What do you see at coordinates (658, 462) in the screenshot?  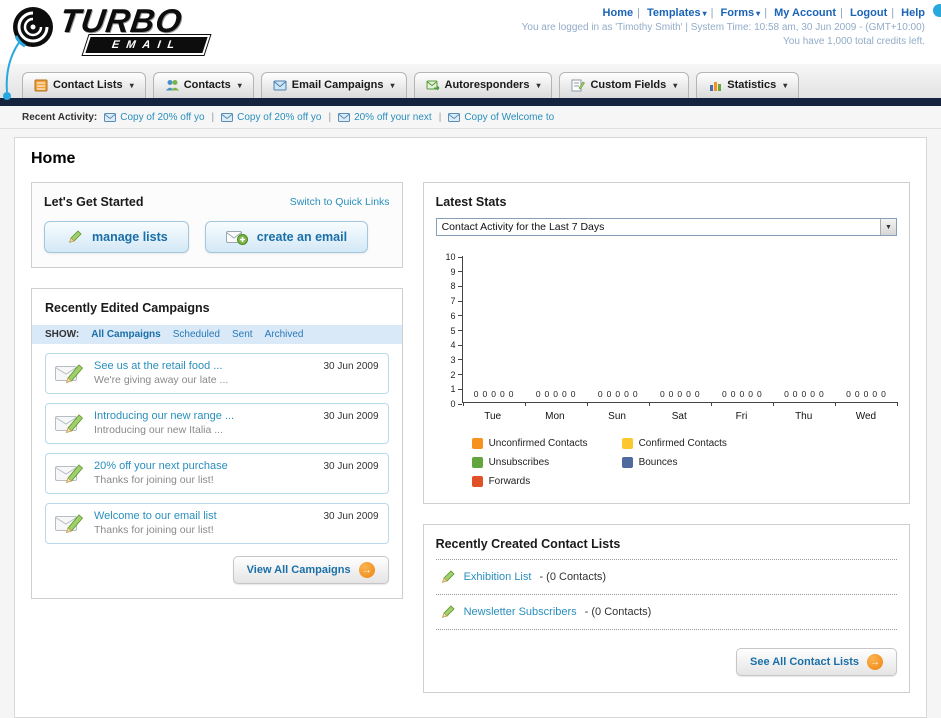 I see `legend-label: Bounces` at bounding box center [658, 462].